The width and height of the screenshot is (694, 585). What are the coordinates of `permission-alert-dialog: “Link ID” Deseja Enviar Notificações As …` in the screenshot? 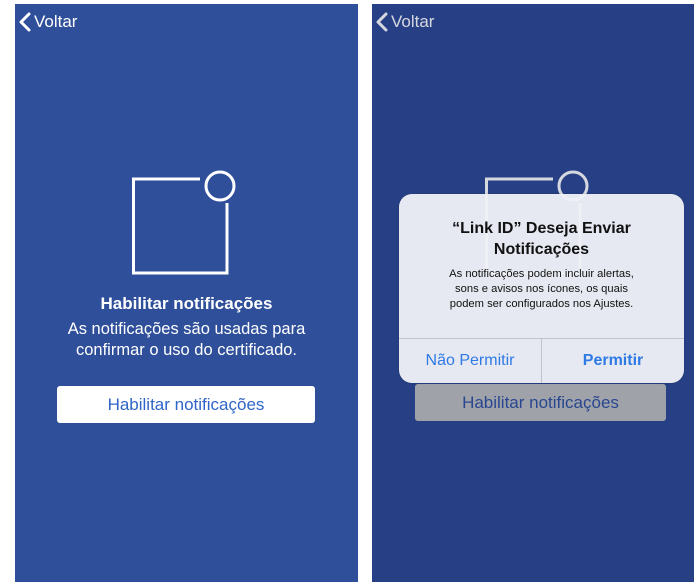 It's located at (541, 288).